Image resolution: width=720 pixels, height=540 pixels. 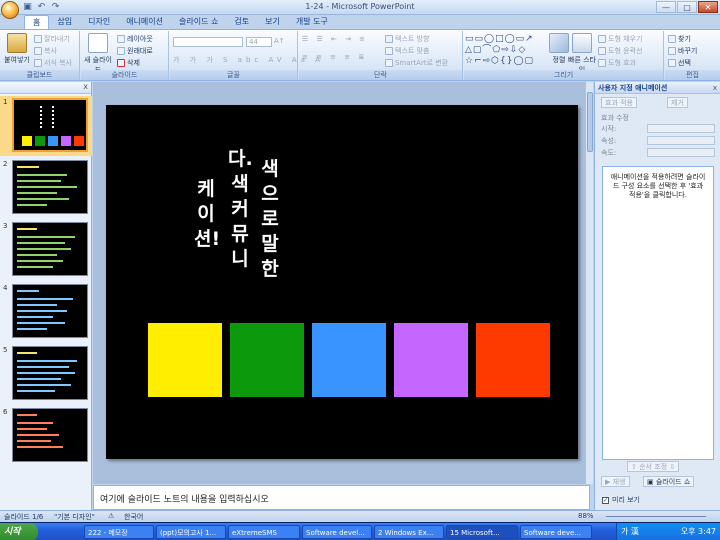 What do you see at coordinates (431, 360) in the screenshot?
I see `purple-square` at bounding box center [431, 360].